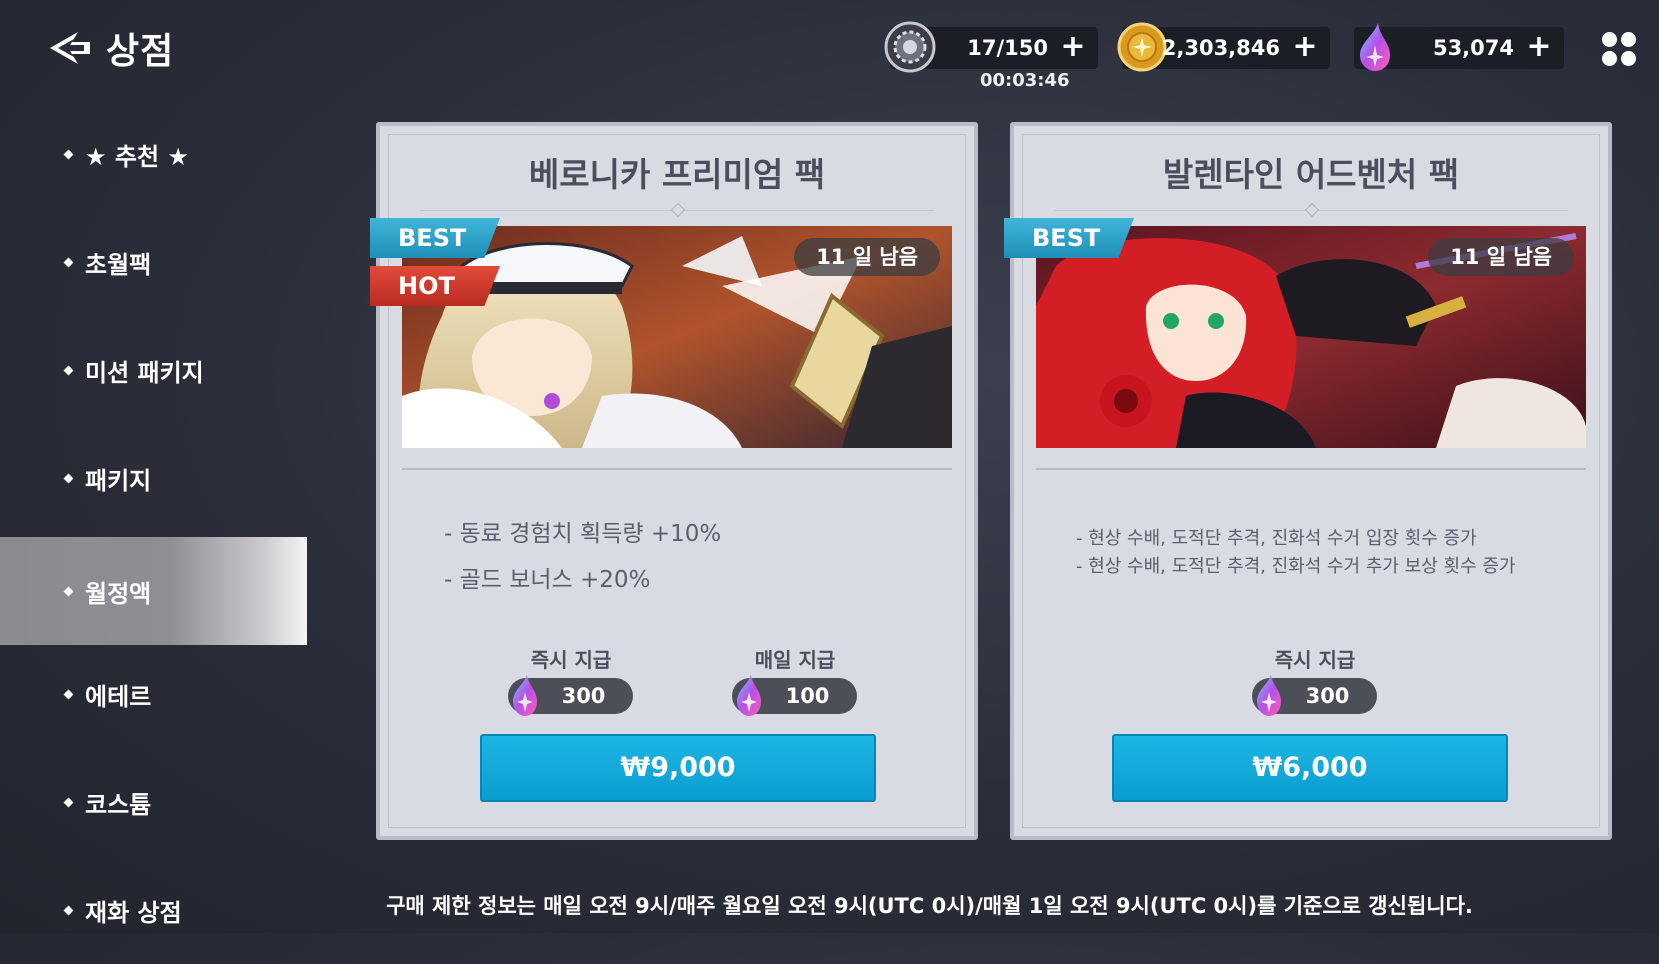  What do you see at coordinates (1473, 48) in the screenshot?
I see `gem-value: 53,074` at bounding box center [1473, 48].